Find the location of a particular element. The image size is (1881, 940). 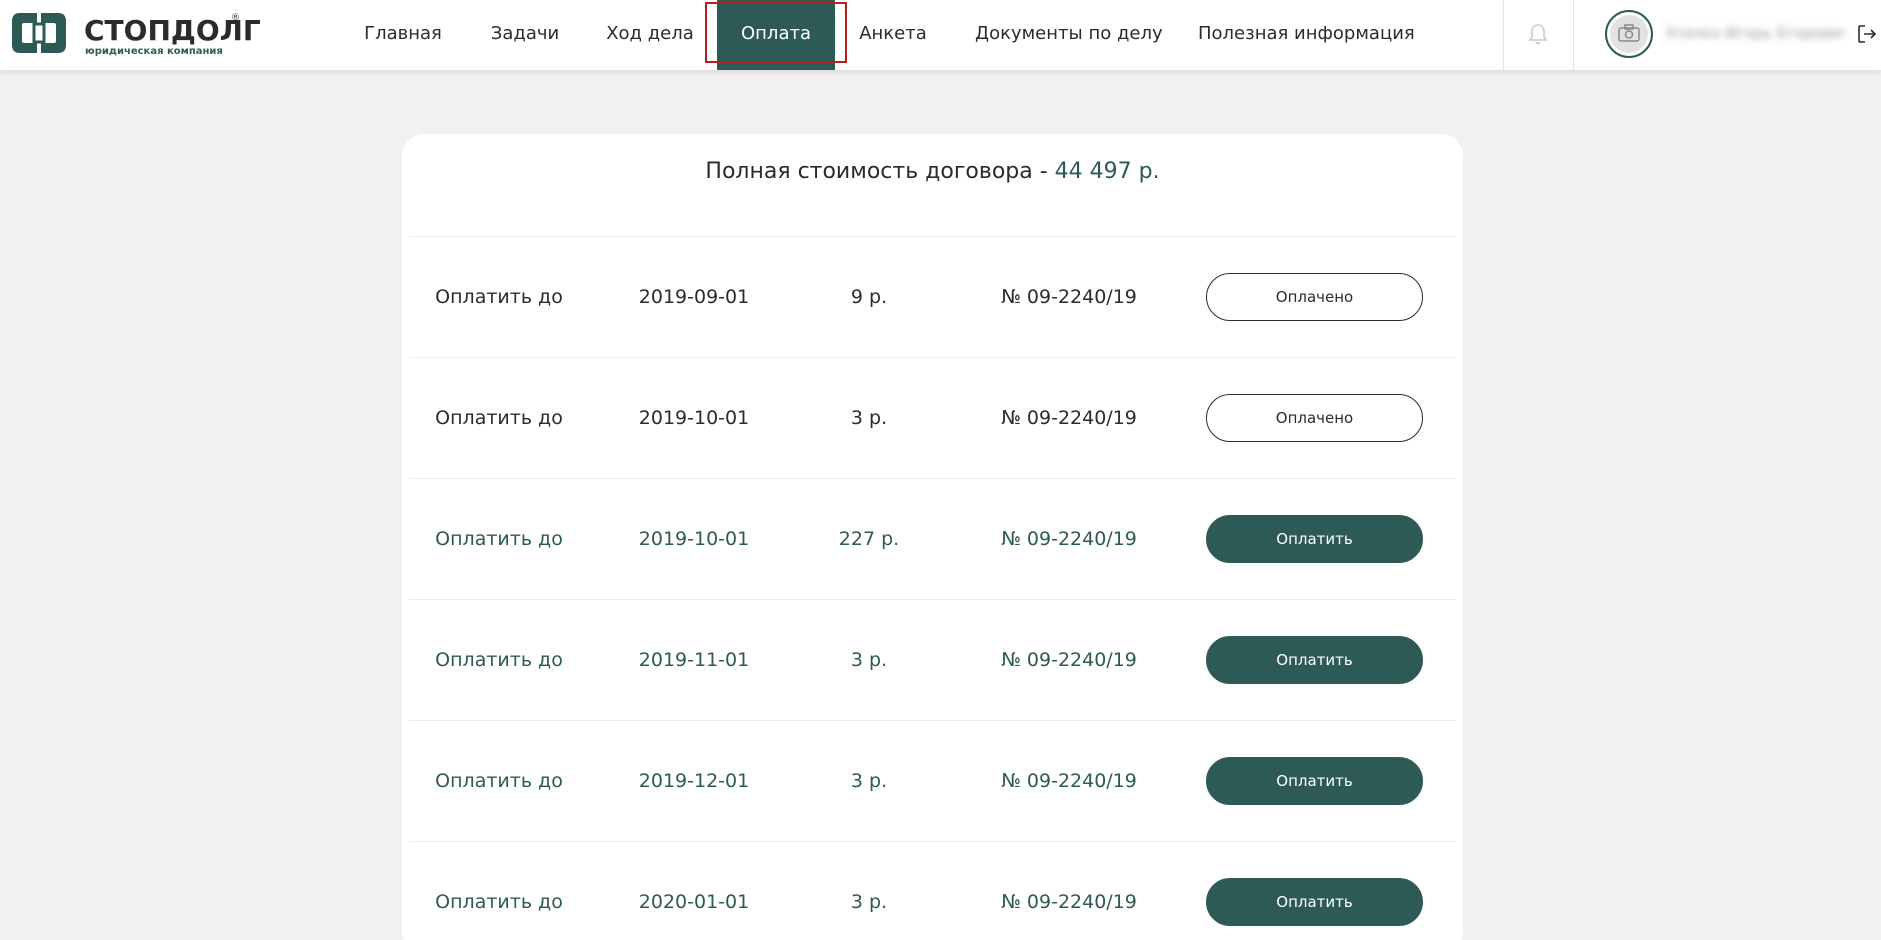

nav-item-home: Главная is located at coordinates (403, 35).